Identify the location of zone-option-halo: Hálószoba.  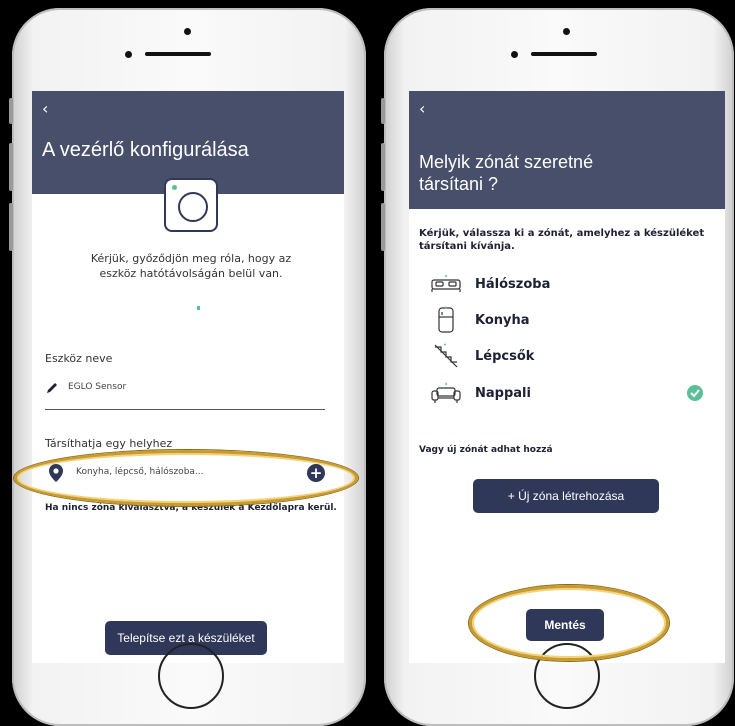
(489, 284).